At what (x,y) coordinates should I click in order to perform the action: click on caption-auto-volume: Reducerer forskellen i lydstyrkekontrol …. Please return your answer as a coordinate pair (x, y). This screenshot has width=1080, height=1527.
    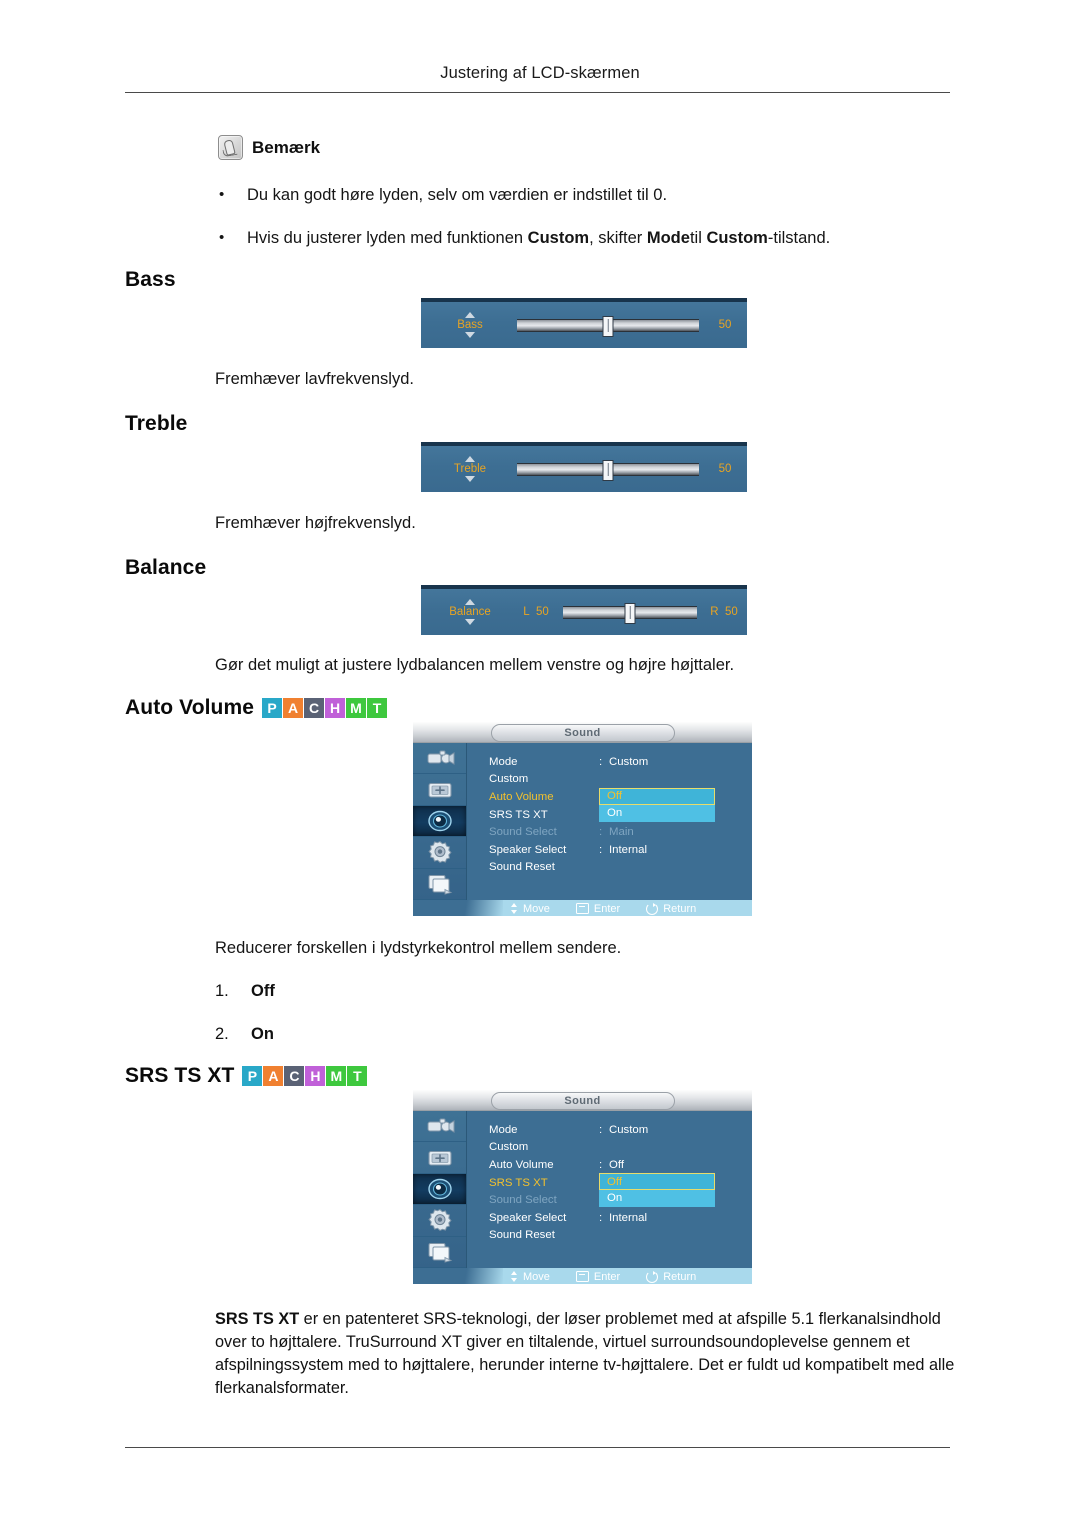
    Looking at the image, I should click on (418, 948).